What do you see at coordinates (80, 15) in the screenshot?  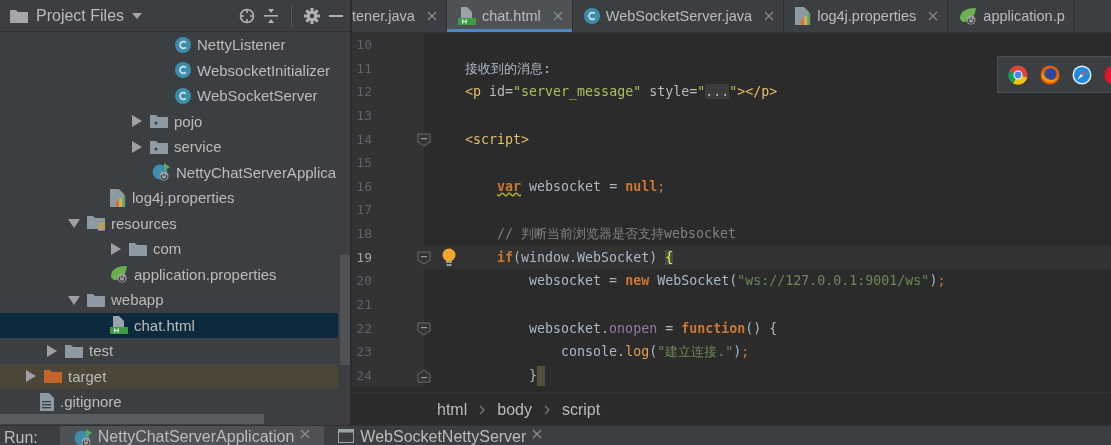 I see `panel-title: Project Files` at bounding box center [80, 15].